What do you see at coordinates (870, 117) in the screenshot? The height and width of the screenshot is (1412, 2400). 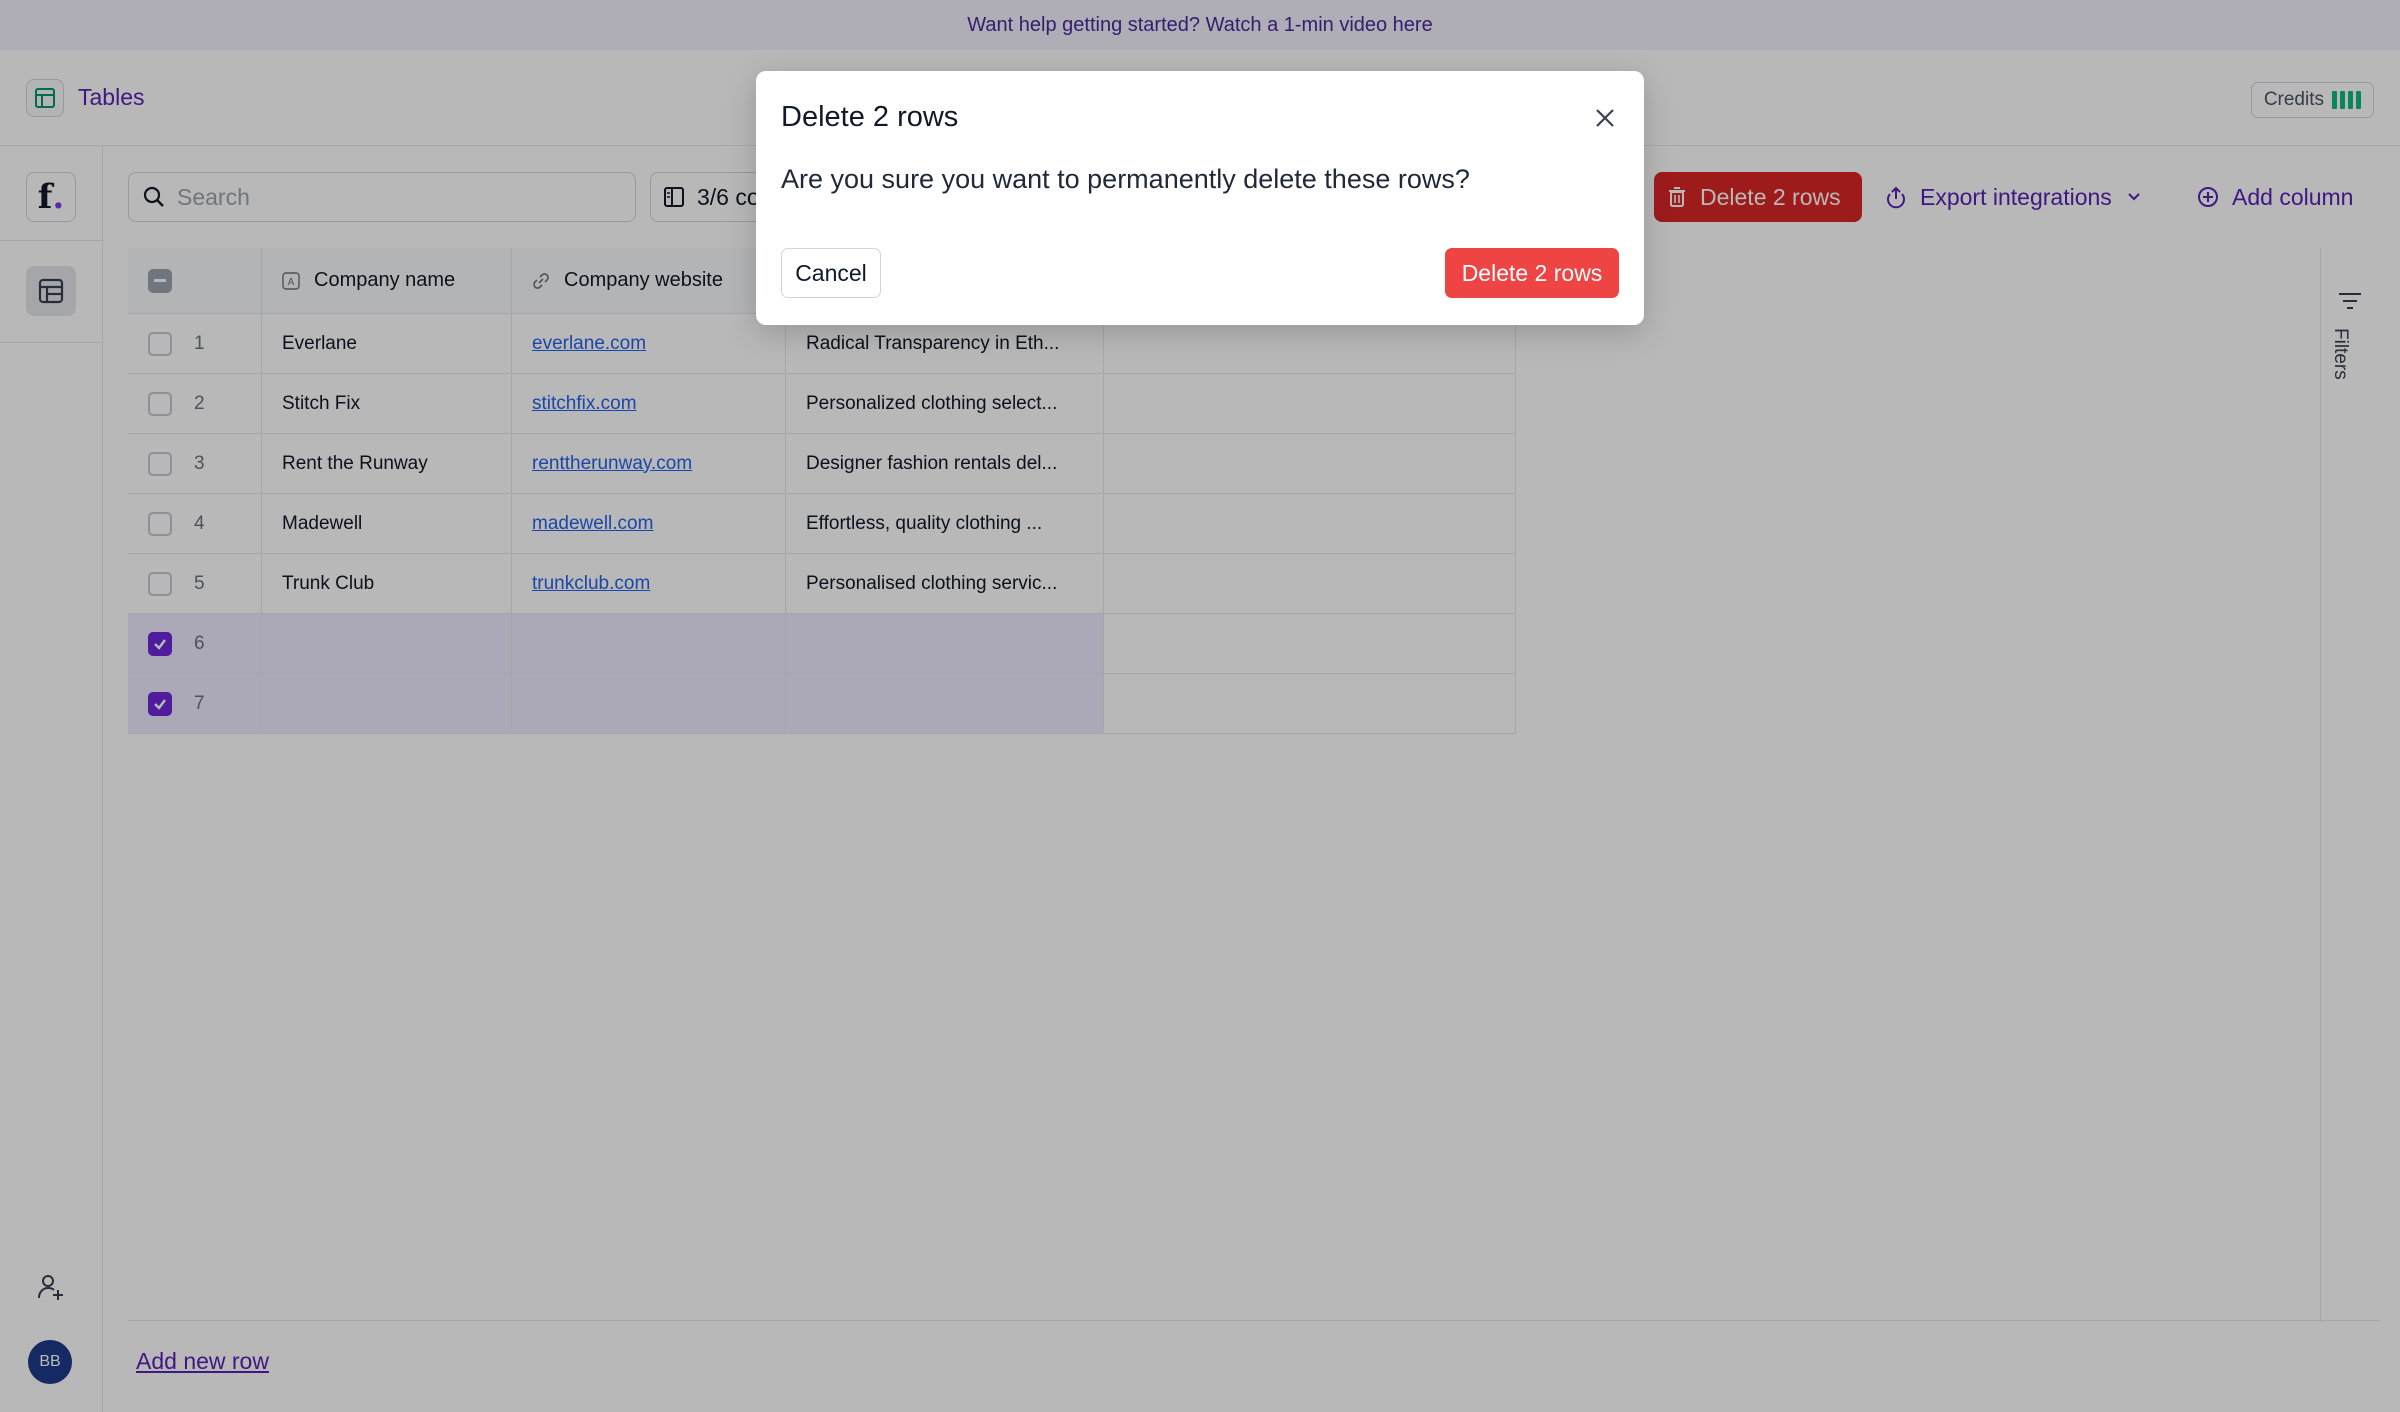 I see `dialog-title: Delete 2 rows` at bounding box center [870, 117].